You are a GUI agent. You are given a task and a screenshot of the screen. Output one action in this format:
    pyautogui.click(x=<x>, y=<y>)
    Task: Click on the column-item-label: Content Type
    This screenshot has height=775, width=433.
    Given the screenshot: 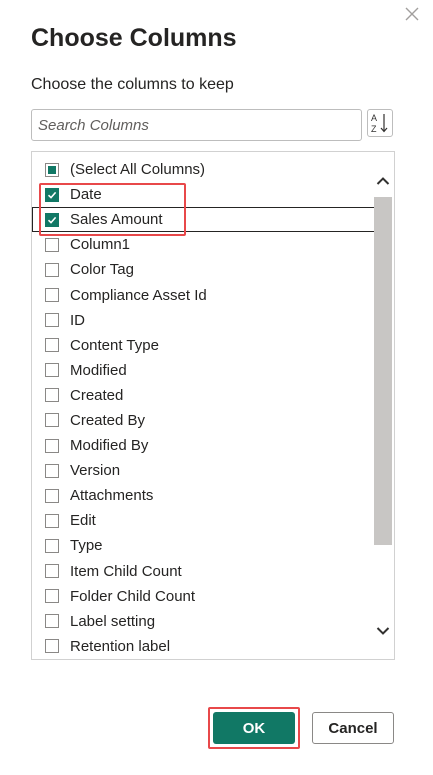 What is the action you would take?
    pyautogui.click(x=114, y=345)
    